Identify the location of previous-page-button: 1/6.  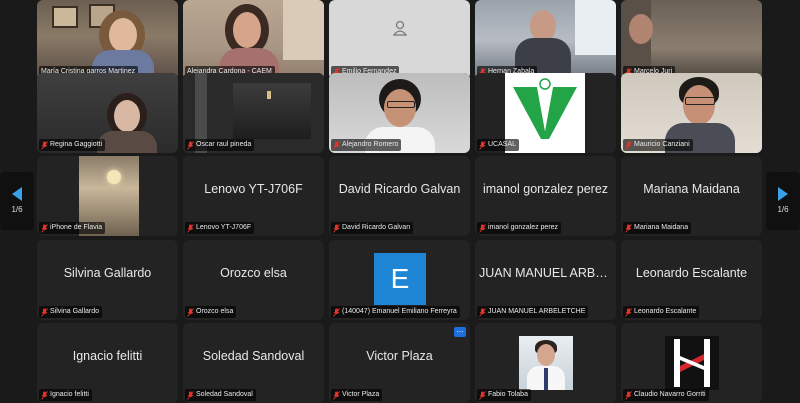
(17, 201).